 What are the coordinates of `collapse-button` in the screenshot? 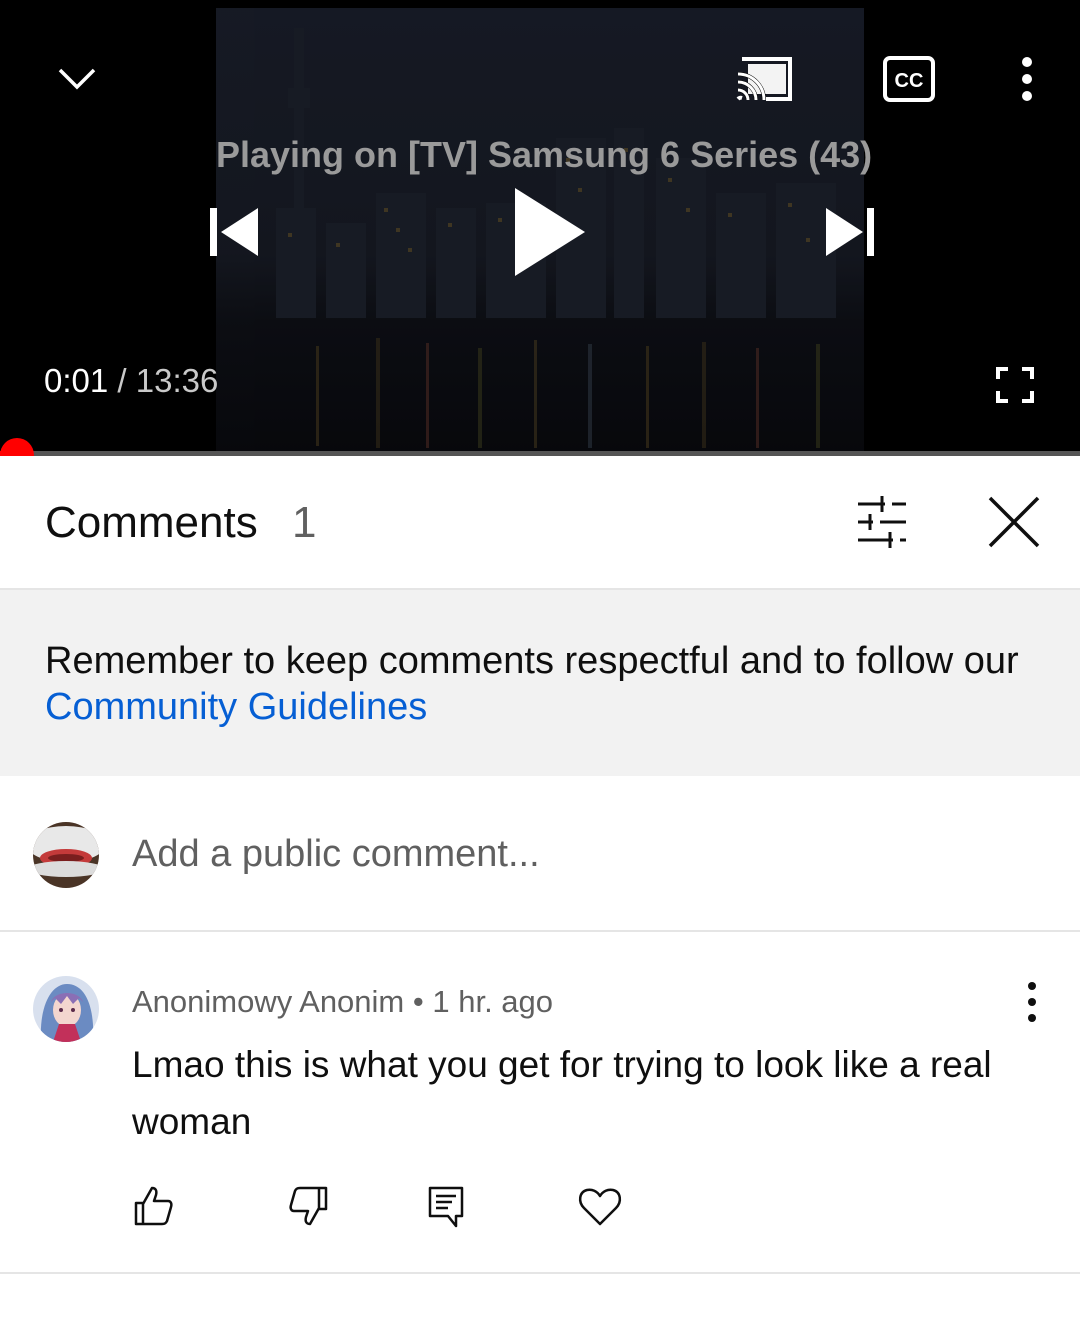 It's located at (77, 79).